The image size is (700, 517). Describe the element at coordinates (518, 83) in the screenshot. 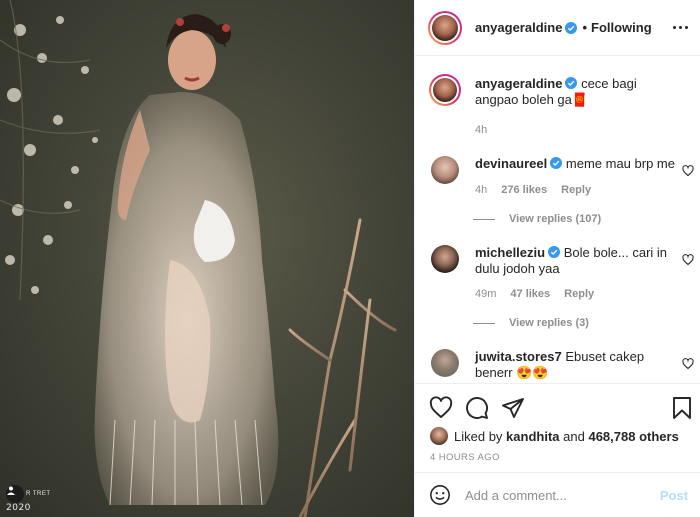

I see `caption-username: anyageraldine` at that location.